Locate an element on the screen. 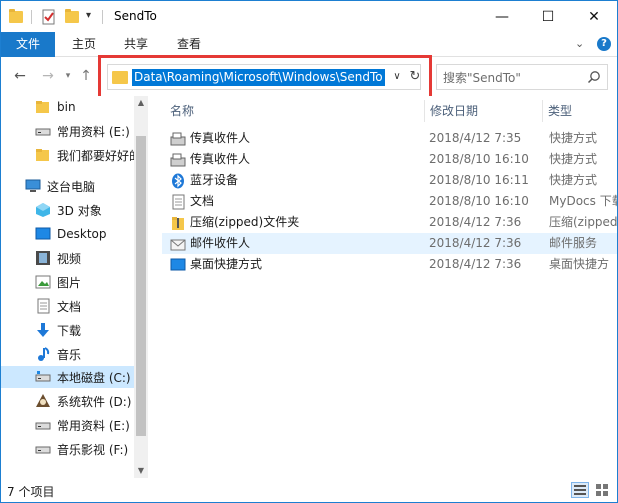  status-bar: 7 个项目 is located at coordinates (309, 490).